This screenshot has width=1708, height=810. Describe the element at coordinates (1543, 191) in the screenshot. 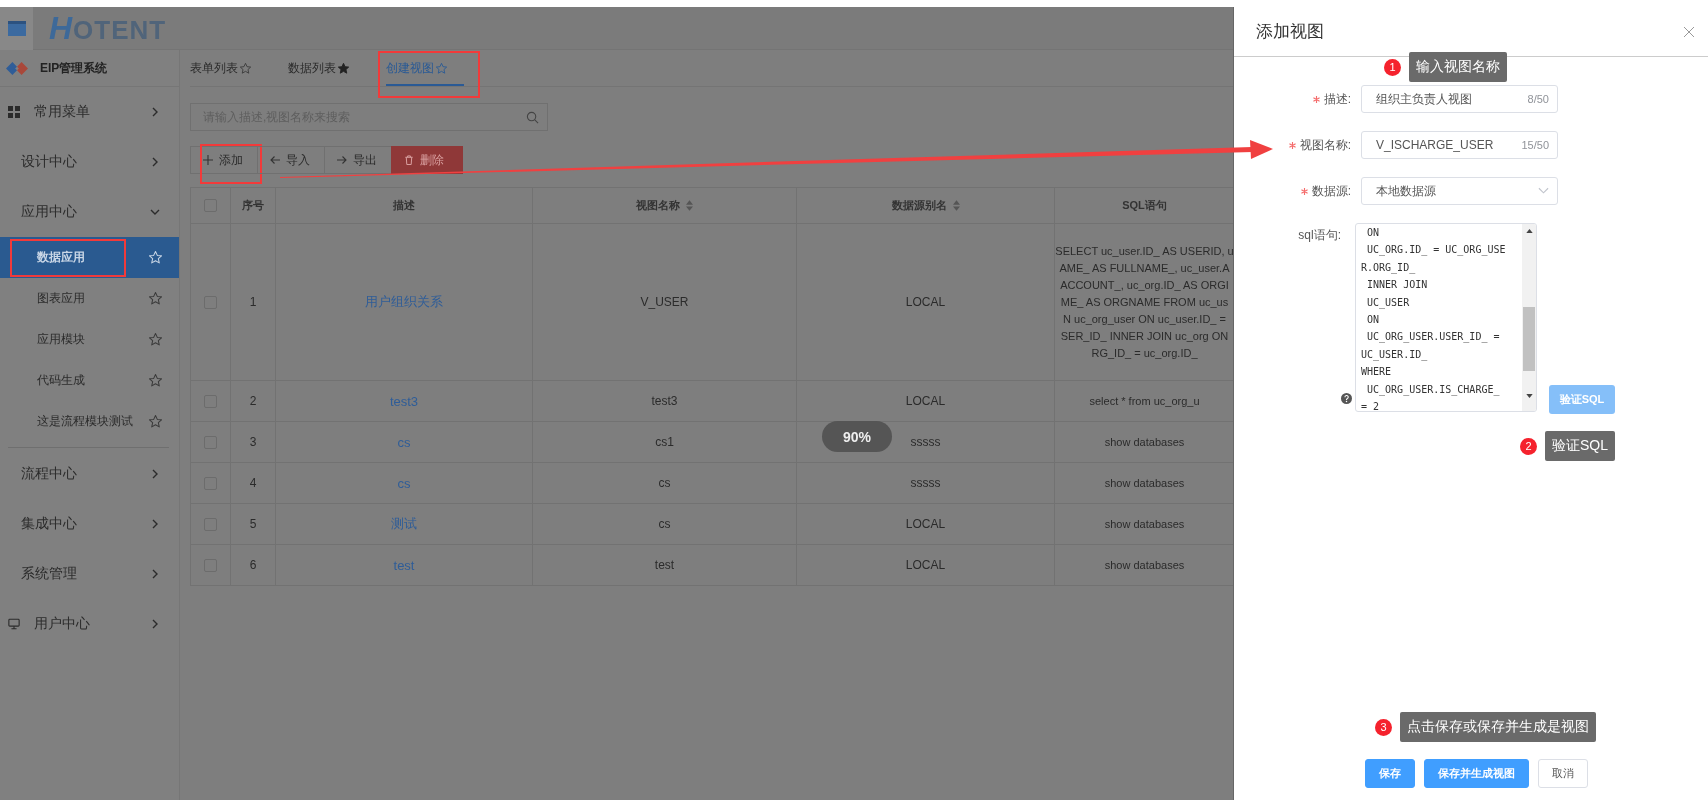

I see `chevron-down-icon` at that location.